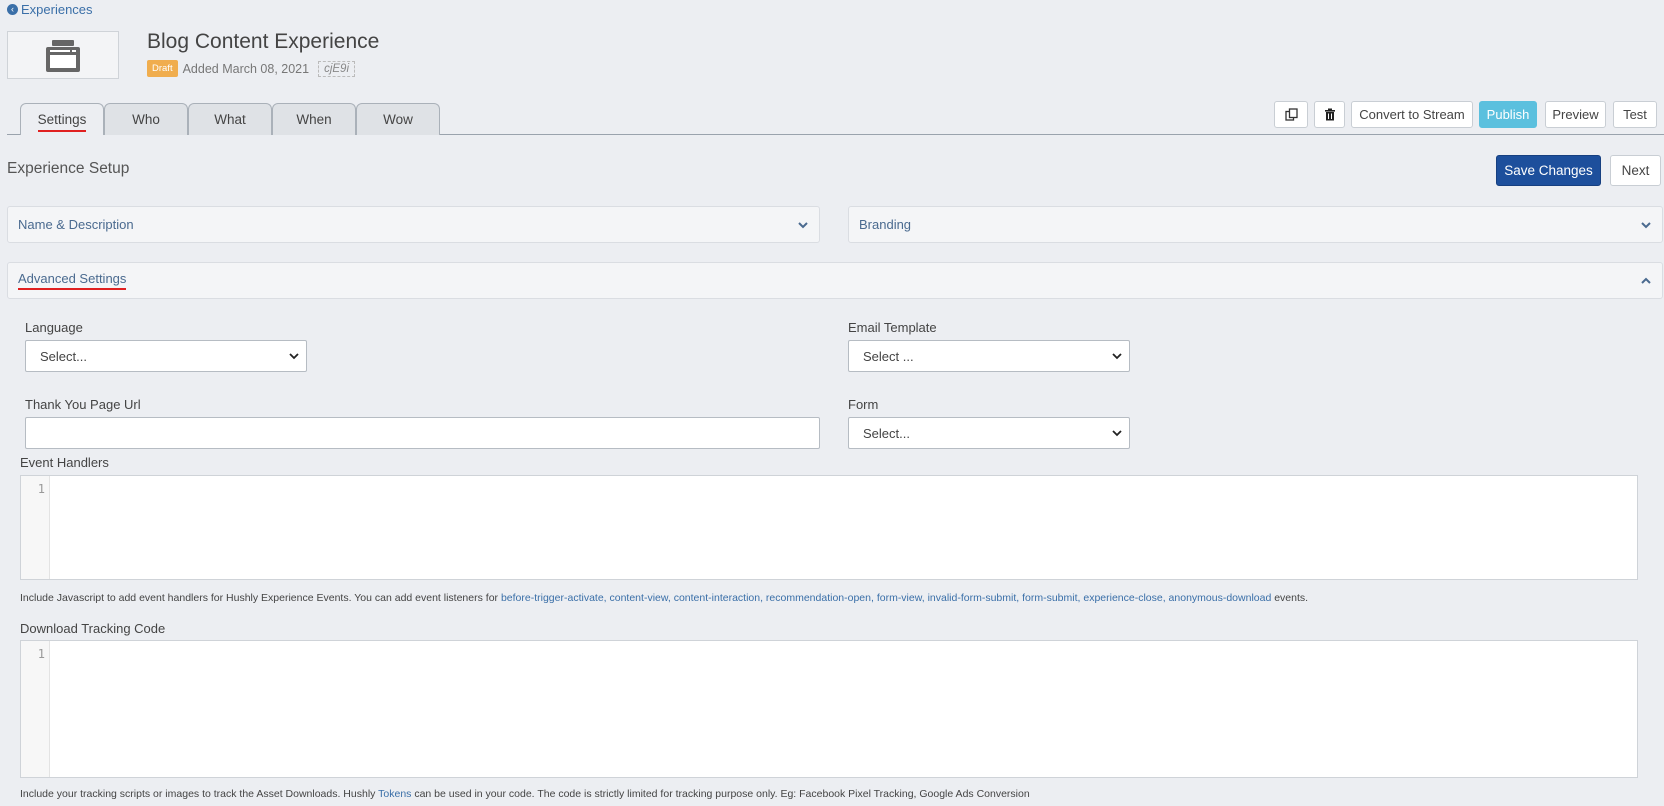 The image size is (1664, 806). Describe the element at coordinates (12, 9) in the screenshot. I see `arrow-left-circle-icon: ‹` at that location.